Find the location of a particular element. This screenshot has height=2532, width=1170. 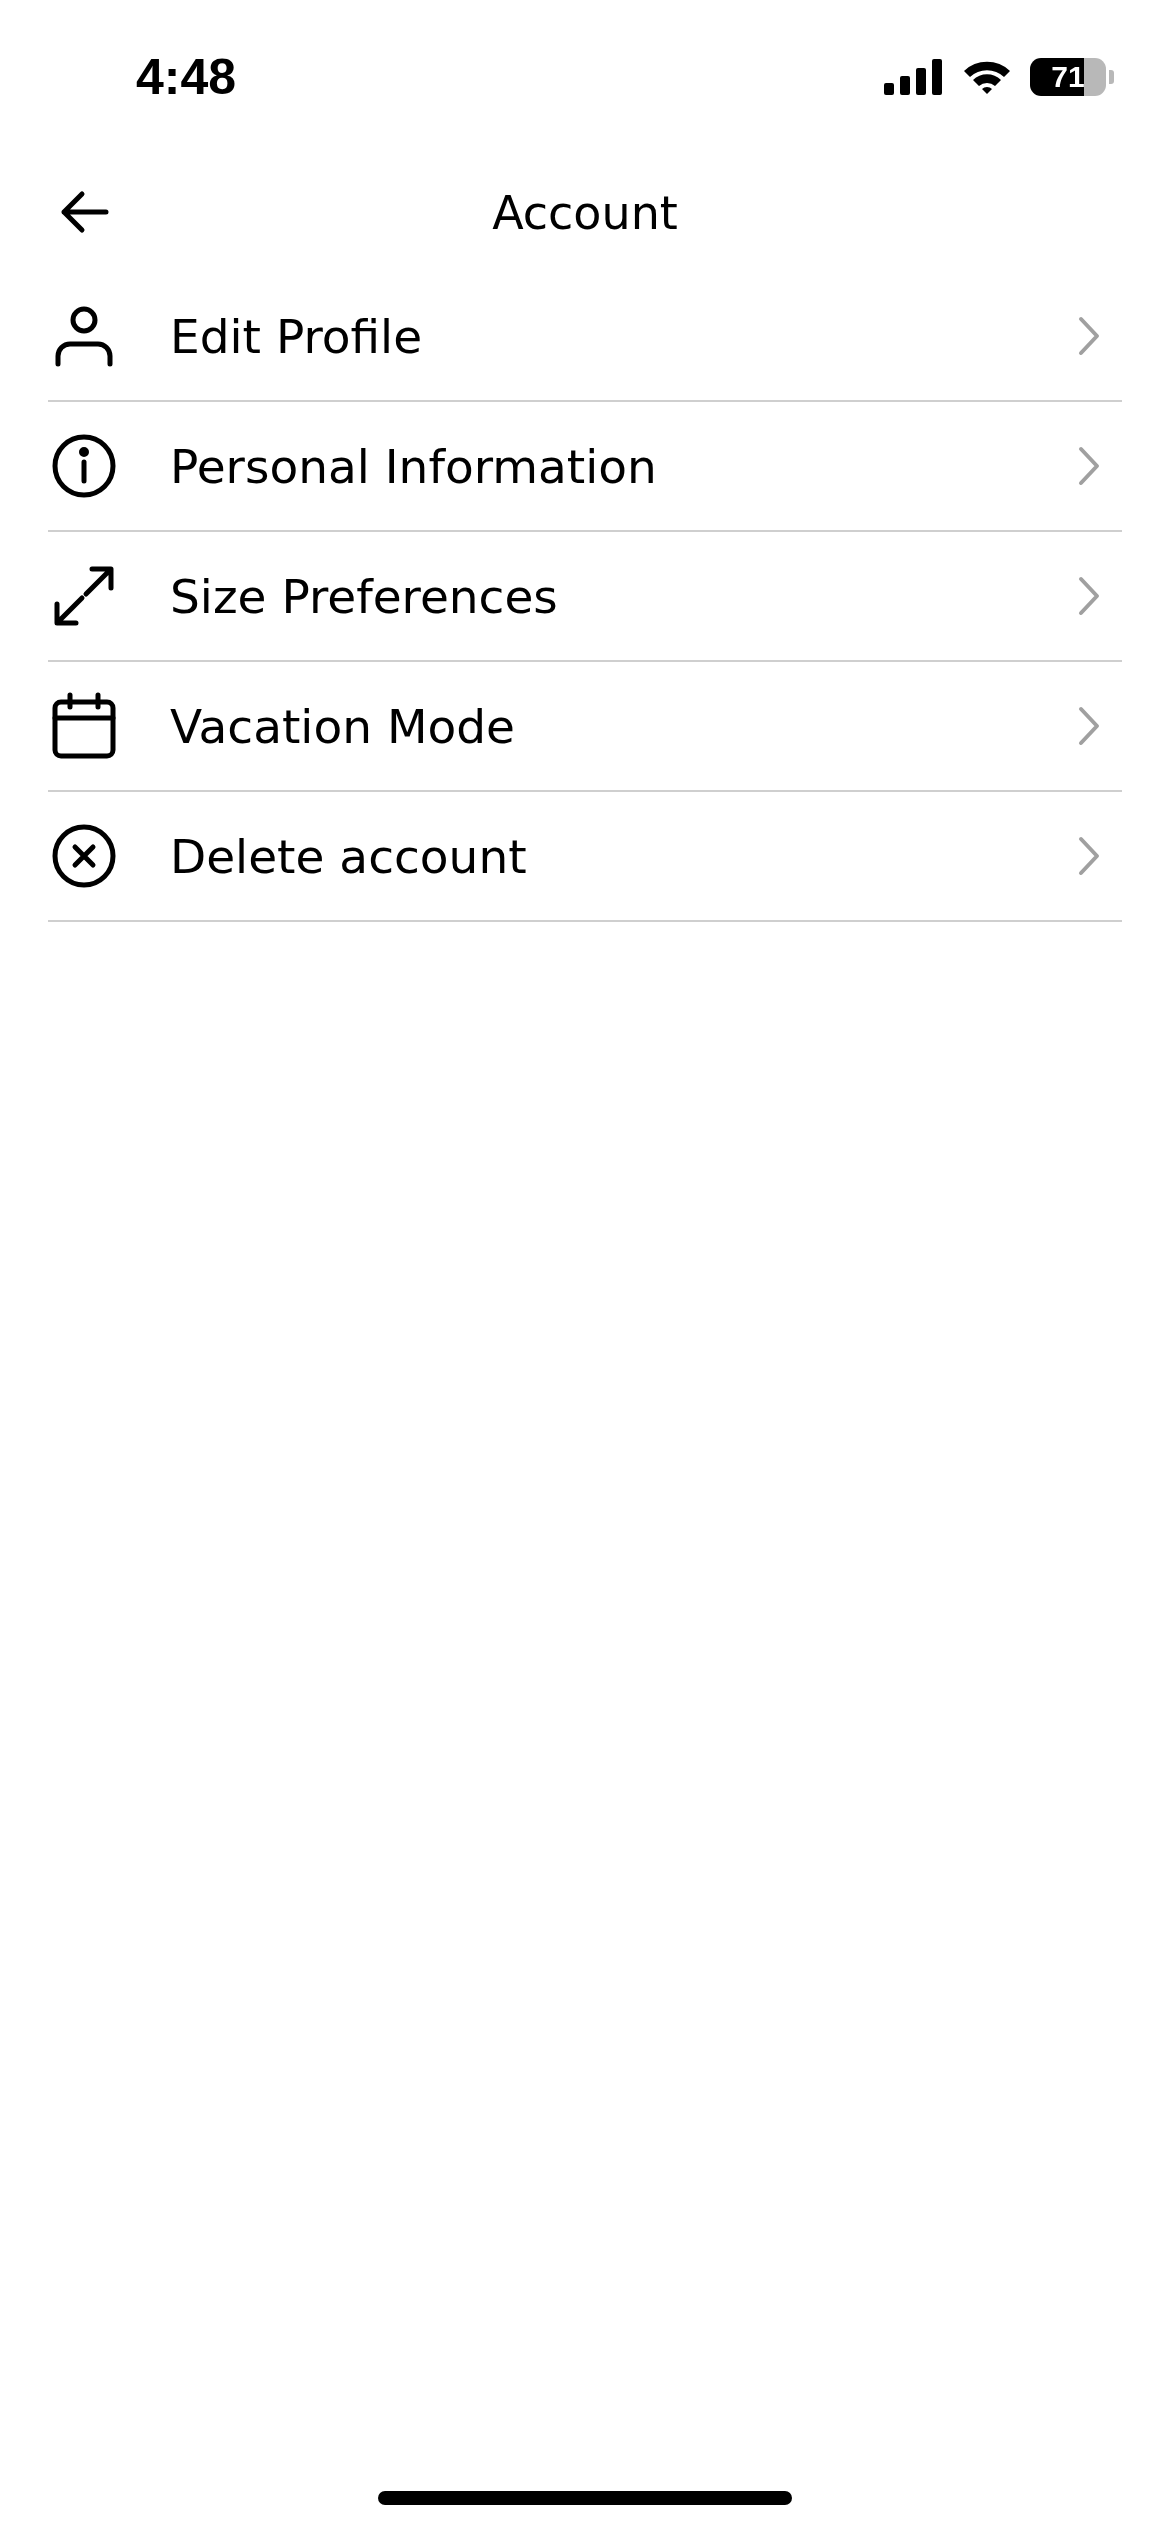

menu-item: Delete account is located at coordinates (585, 857).